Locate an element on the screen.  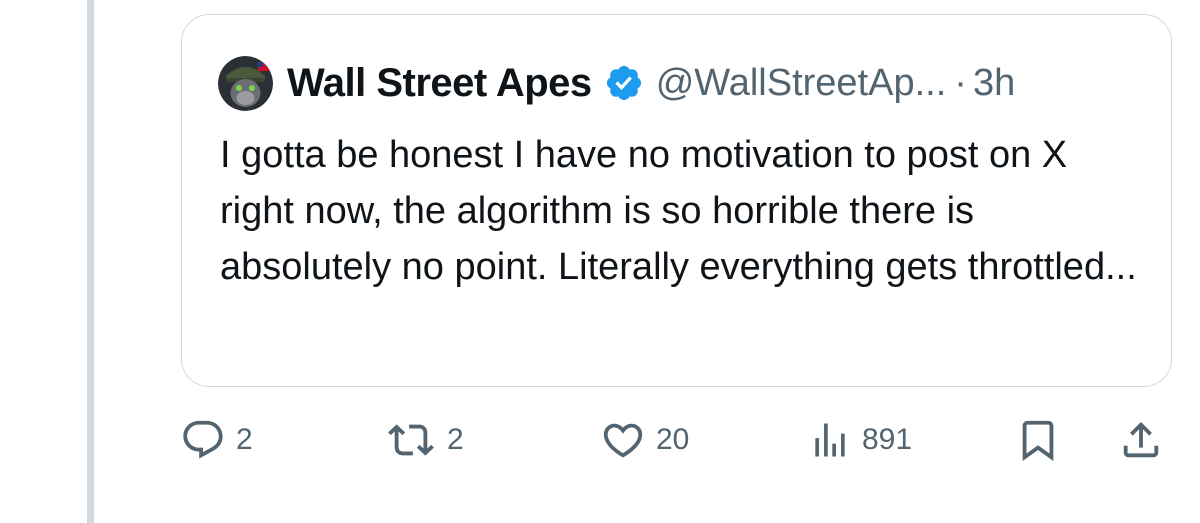
author-name: Wall Street Apes is located at coordinates (439, 83).